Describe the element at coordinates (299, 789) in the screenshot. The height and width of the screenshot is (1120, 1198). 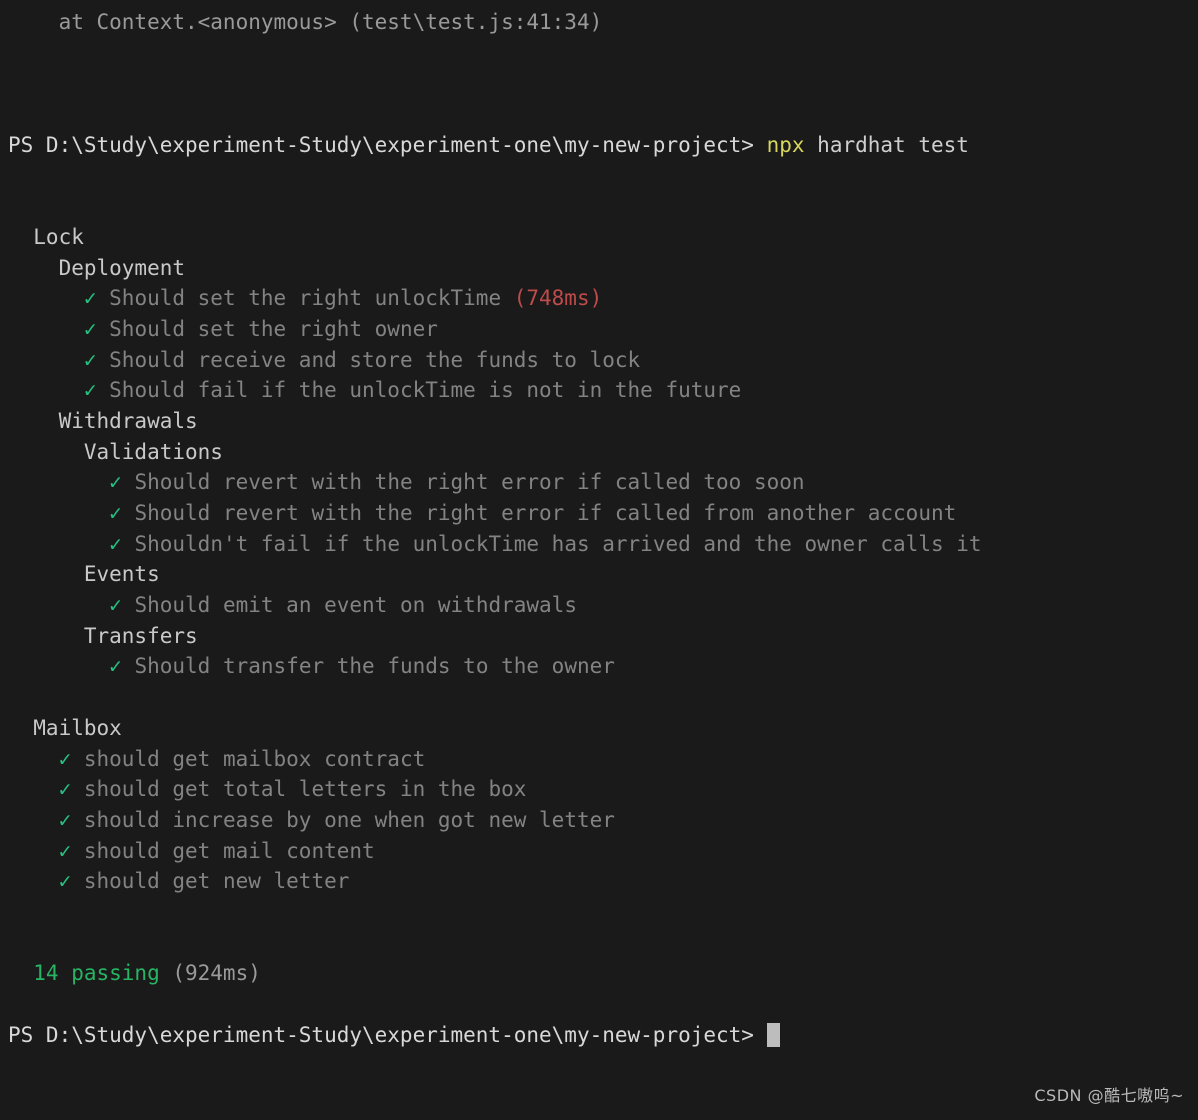
I see `test-title: should get total letters in the box` at that location.